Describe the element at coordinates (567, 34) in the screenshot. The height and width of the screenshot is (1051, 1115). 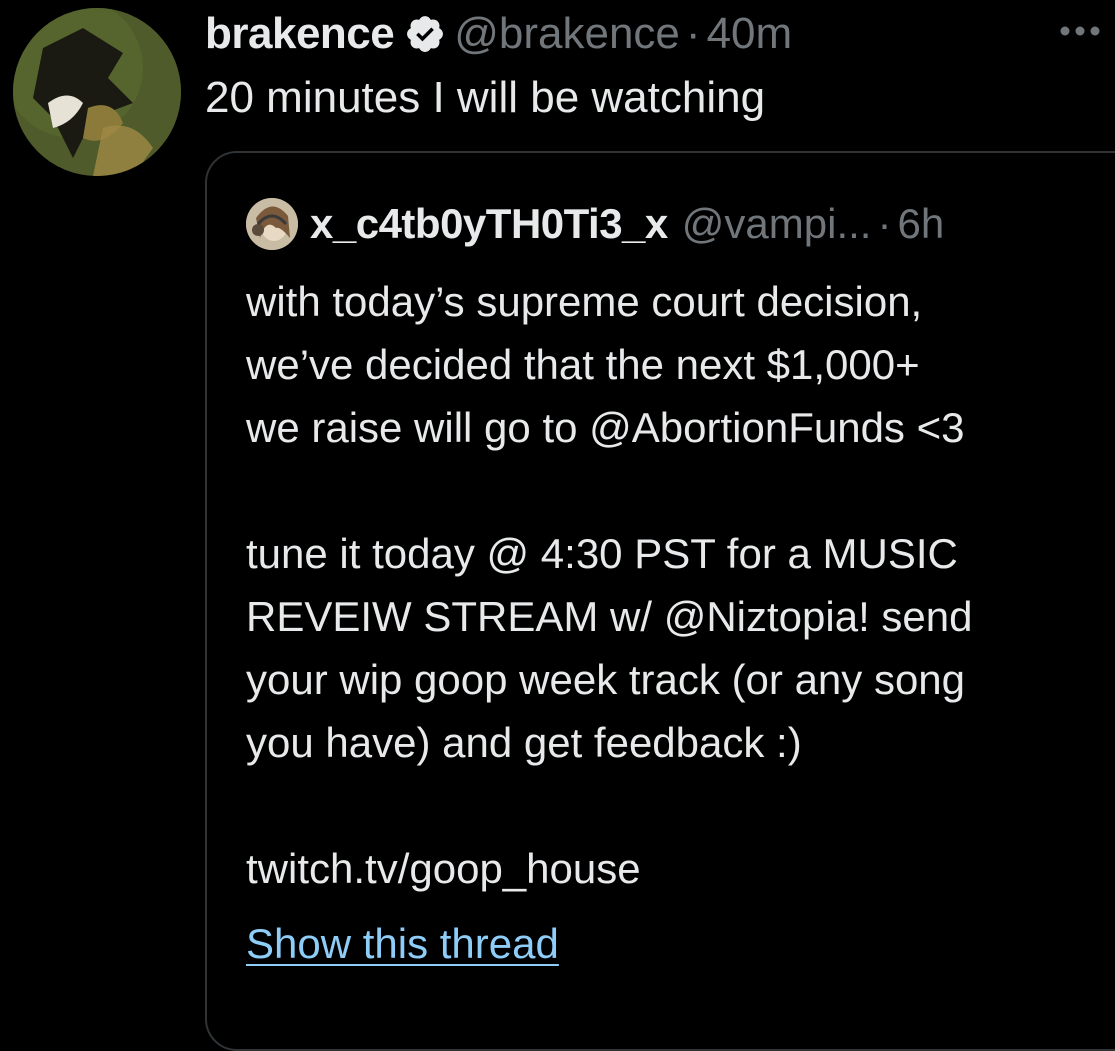
I see `handle: @brakence` at that location.